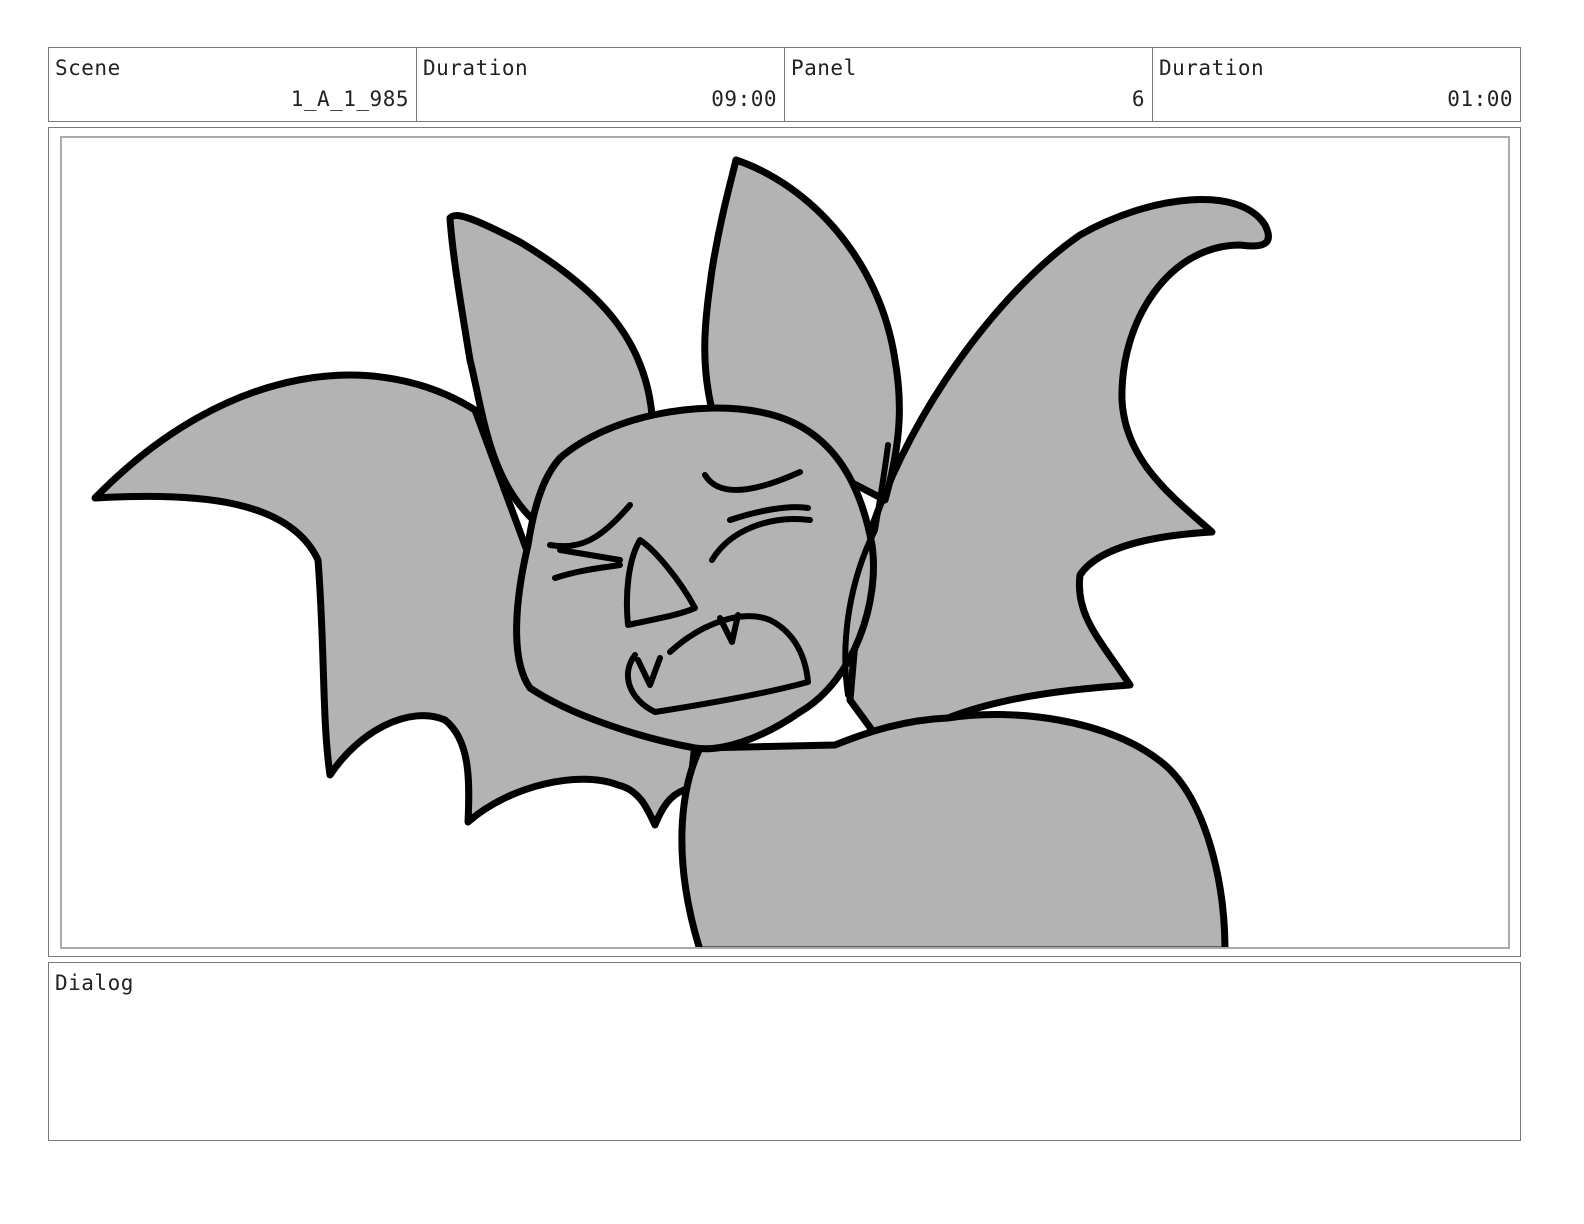 Image resolution: width=1584 pixels, height=1224 pixels. Describe the element at coordinates (953, 829) in the screenshot. I see `bat-body` at that location.